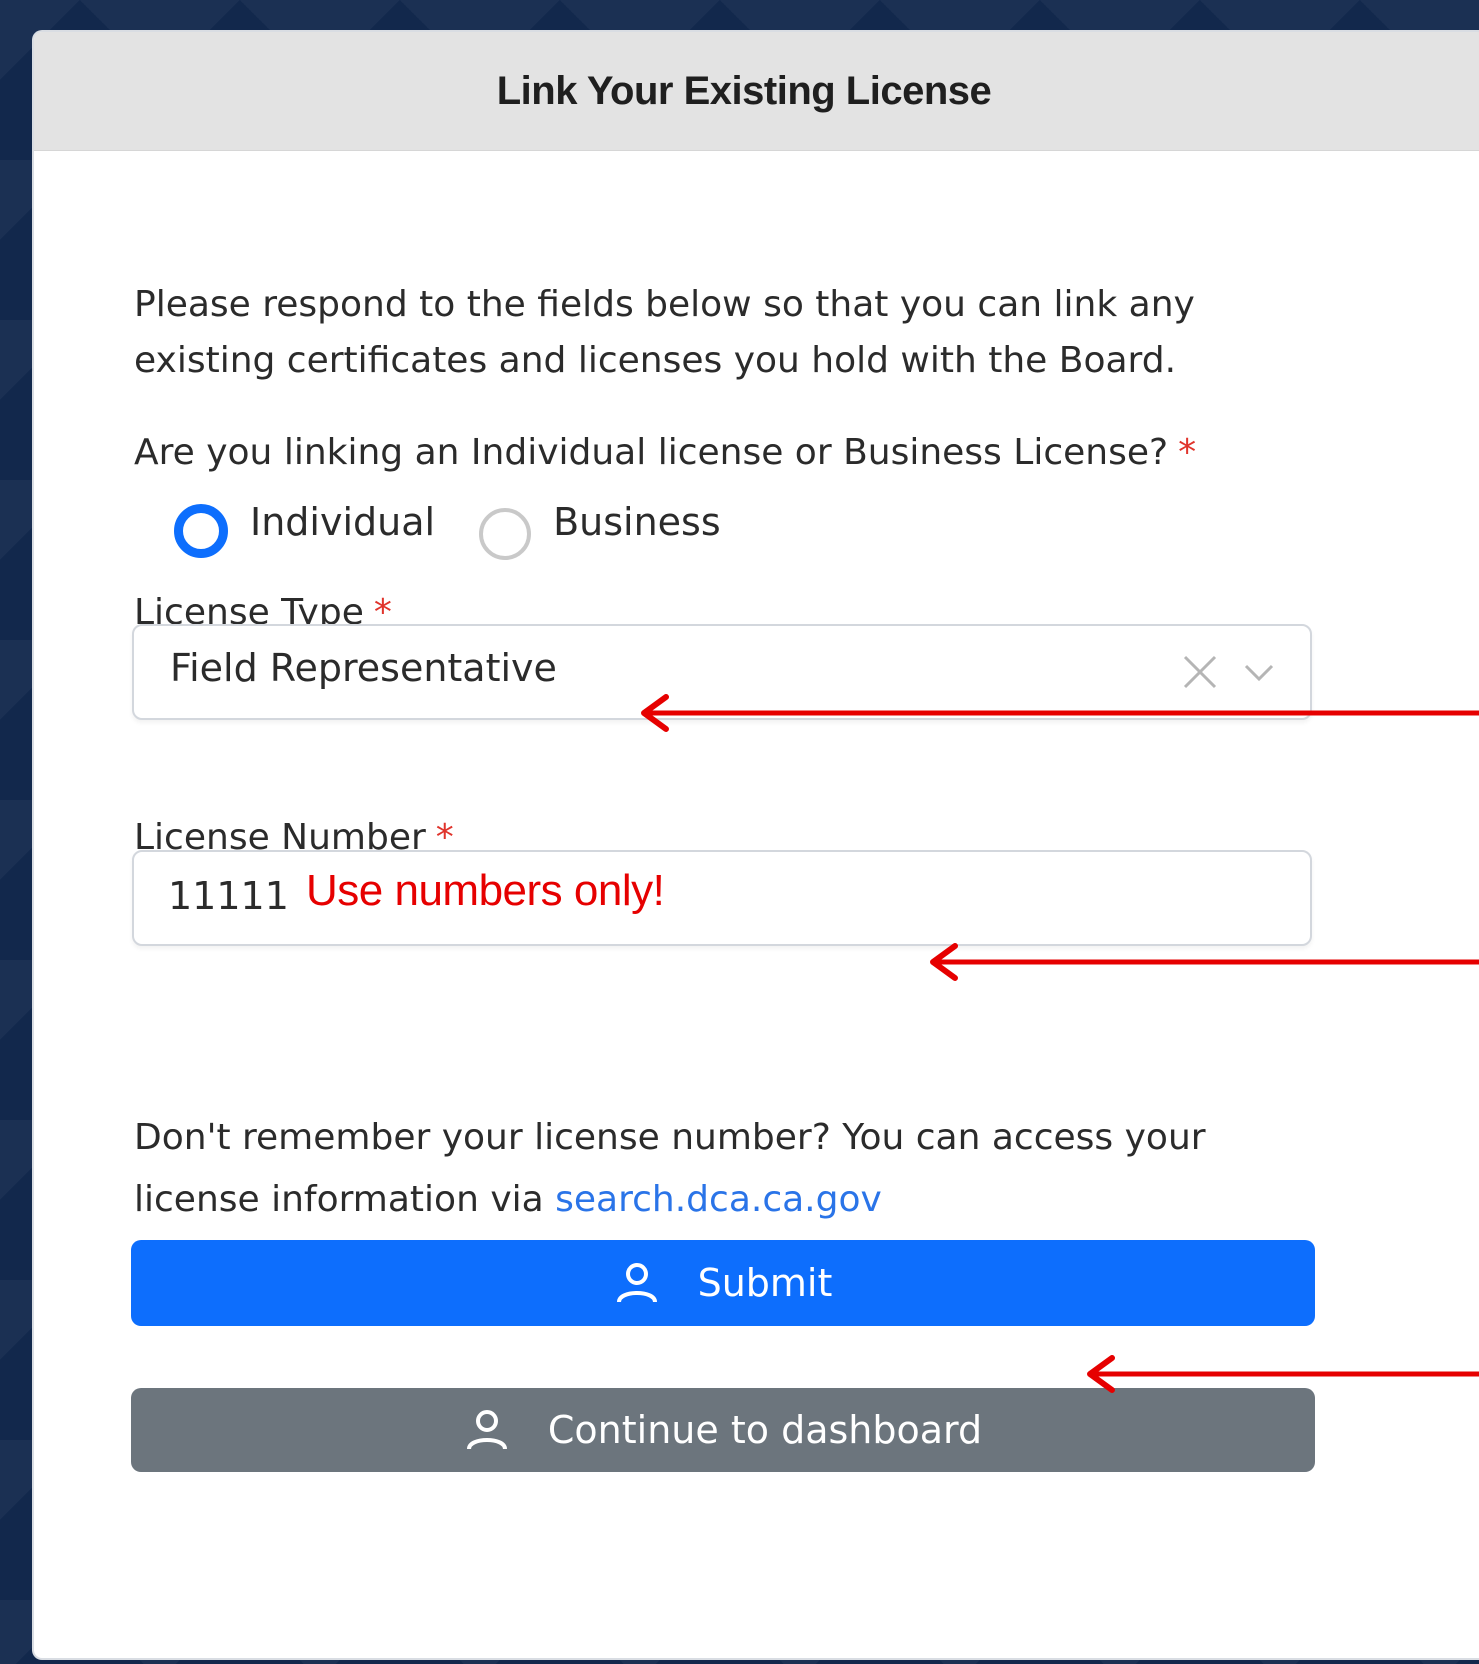 The image size is (1479, 1664). I want to click on close-icon, so click(1200, 672).